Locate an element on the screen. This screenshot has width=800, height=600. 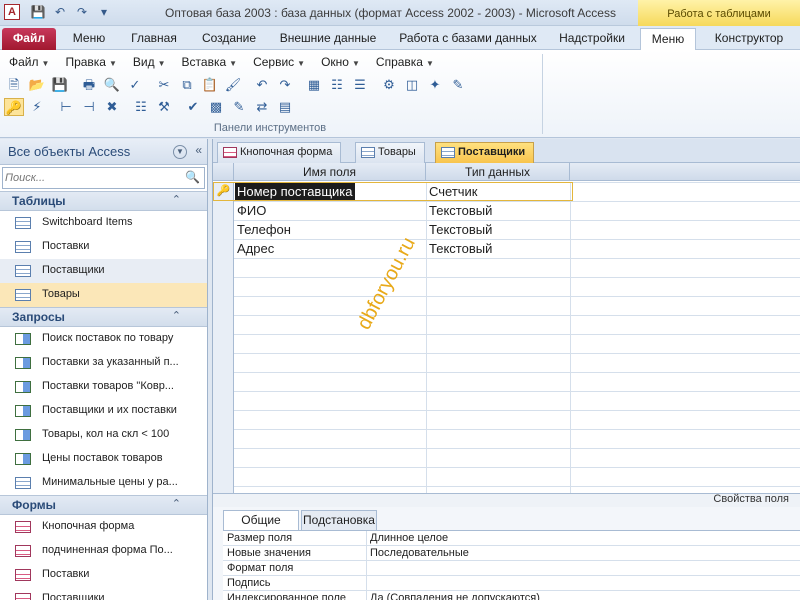
data-type-cell: Счетчик is located at coordinates (453, 191).